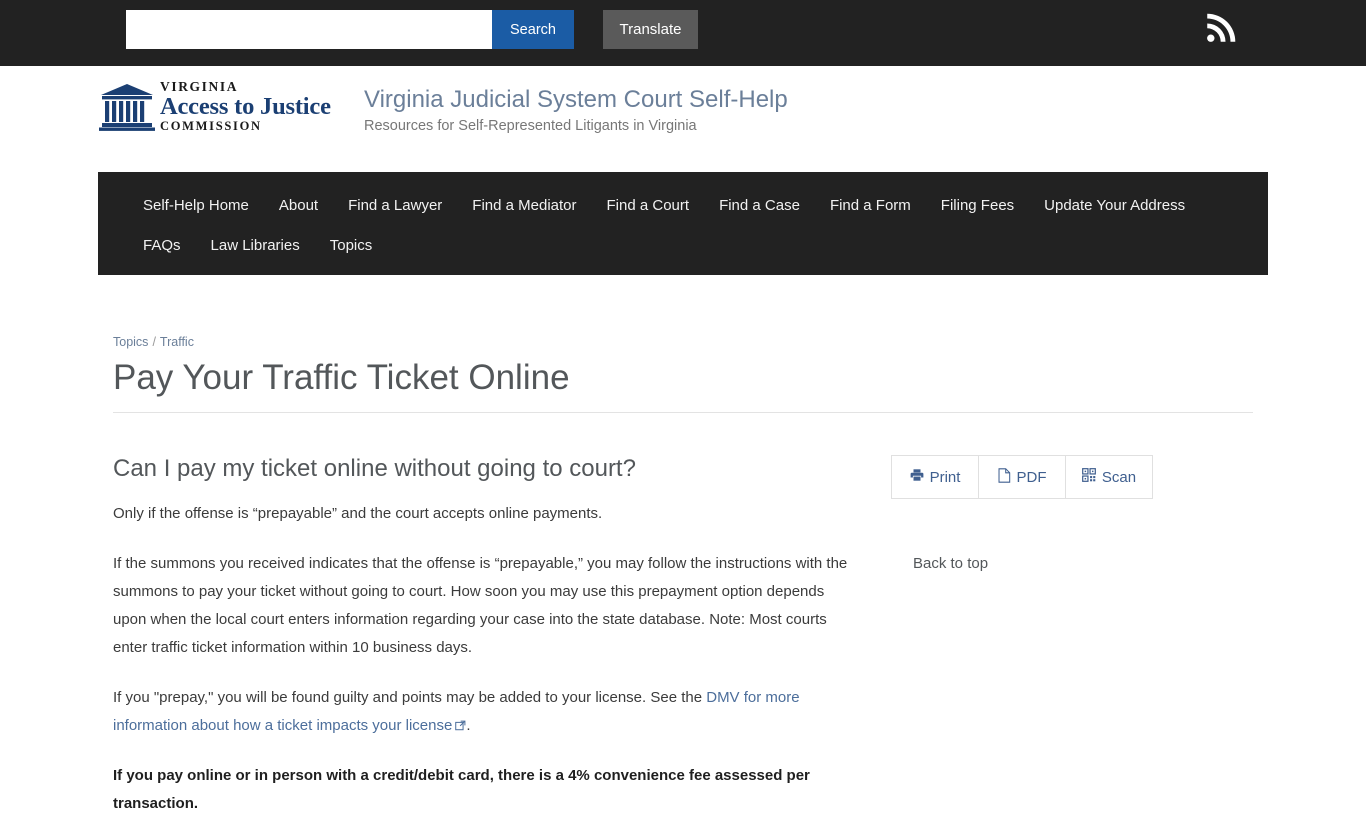 This screenshot has width=1366, height=840. I want to click on rss-feed-icon, so click(1220, 29).